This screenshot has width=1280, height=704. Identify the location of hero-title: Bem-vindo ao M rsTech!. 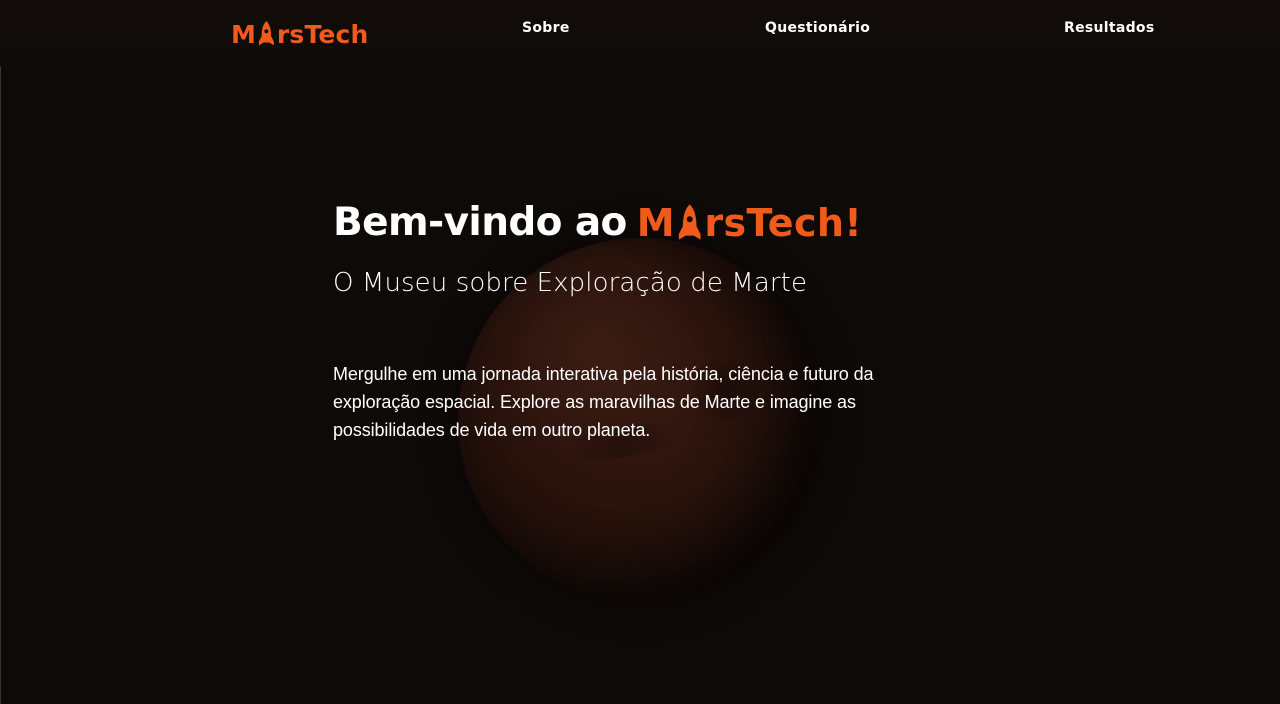
(633, 223).